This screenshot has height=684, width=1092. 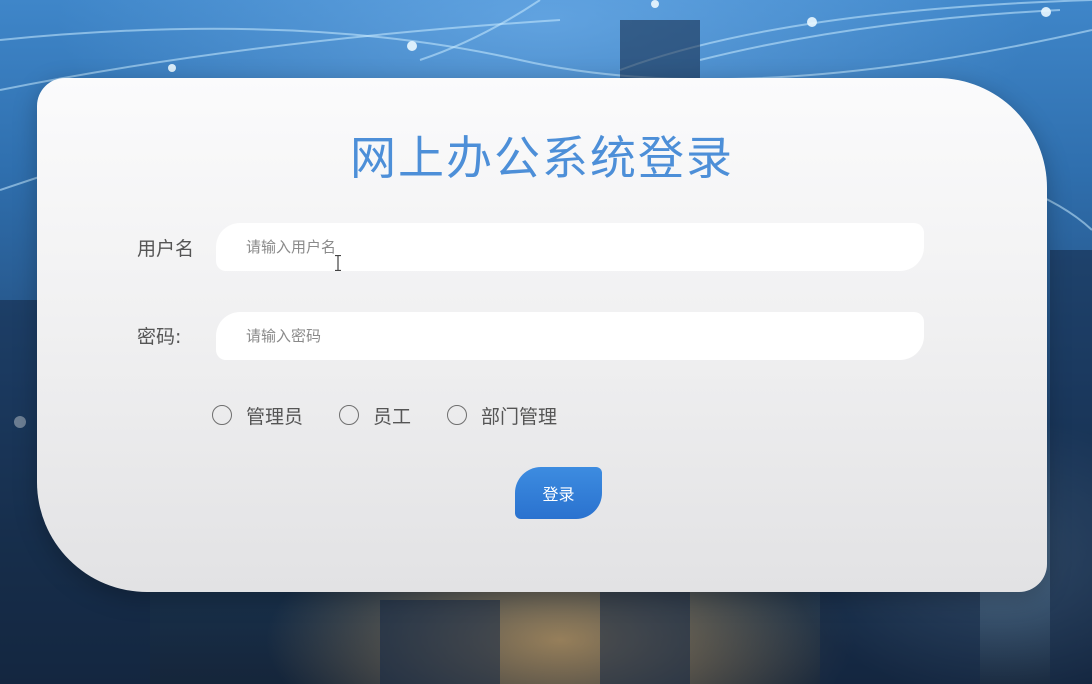 I want to click on username-input, so click(x=570, y=247).